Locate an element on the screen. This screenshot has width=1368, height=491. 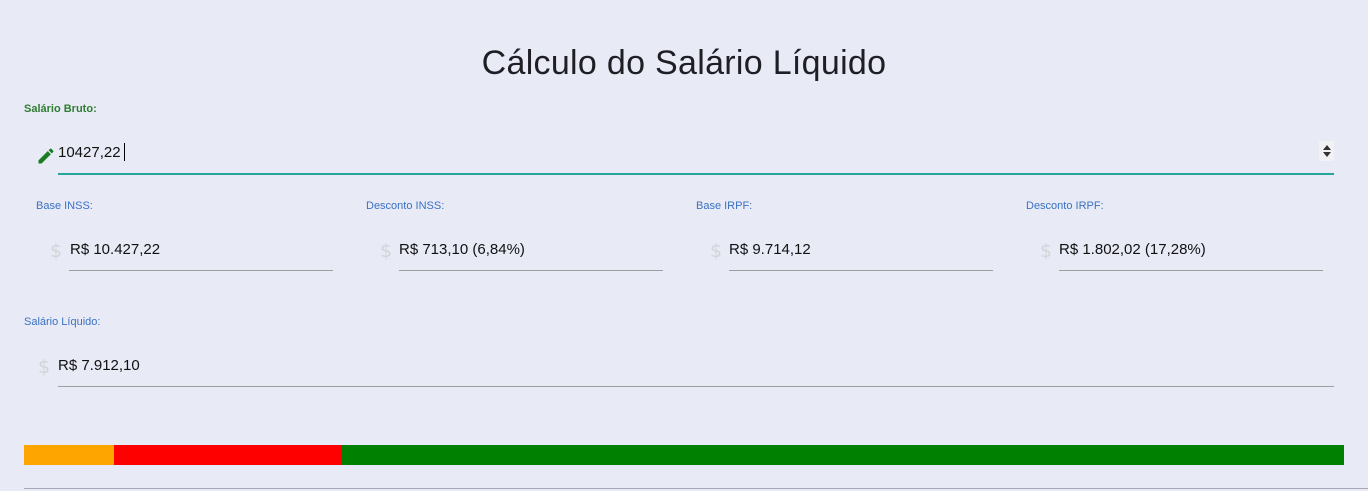
base-irpf-label: Base IRPF: is located at coordinates (724, 206).